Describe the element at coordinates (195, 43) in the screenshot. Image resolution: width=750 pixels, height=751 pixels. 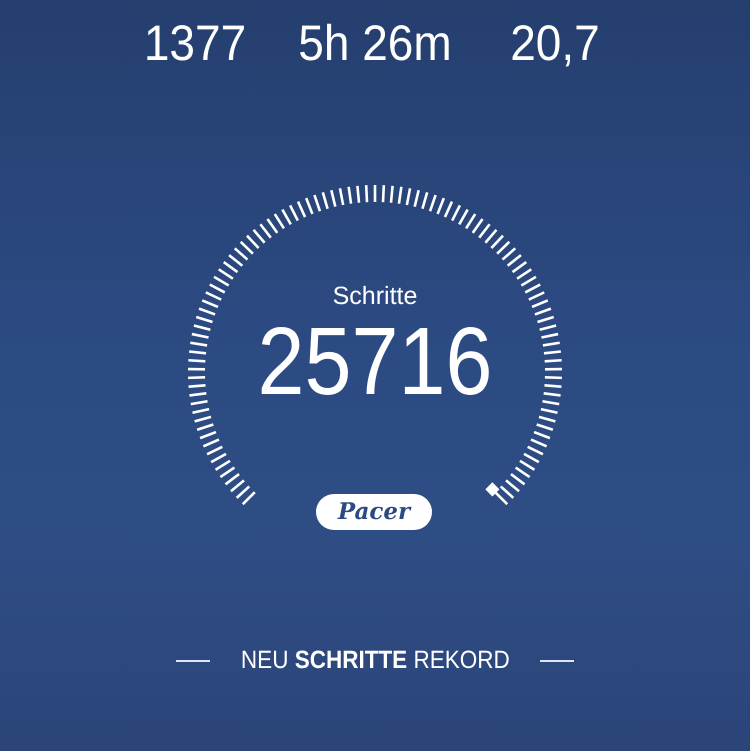
I see `stat-value: 1377` at that location.